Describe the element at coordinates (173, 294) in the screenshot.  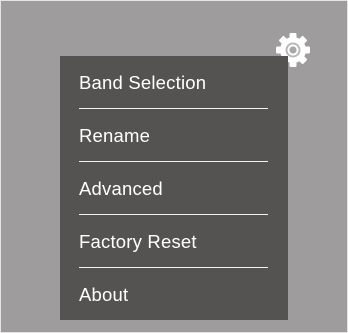
I see `menu-item-about: About` at that location.